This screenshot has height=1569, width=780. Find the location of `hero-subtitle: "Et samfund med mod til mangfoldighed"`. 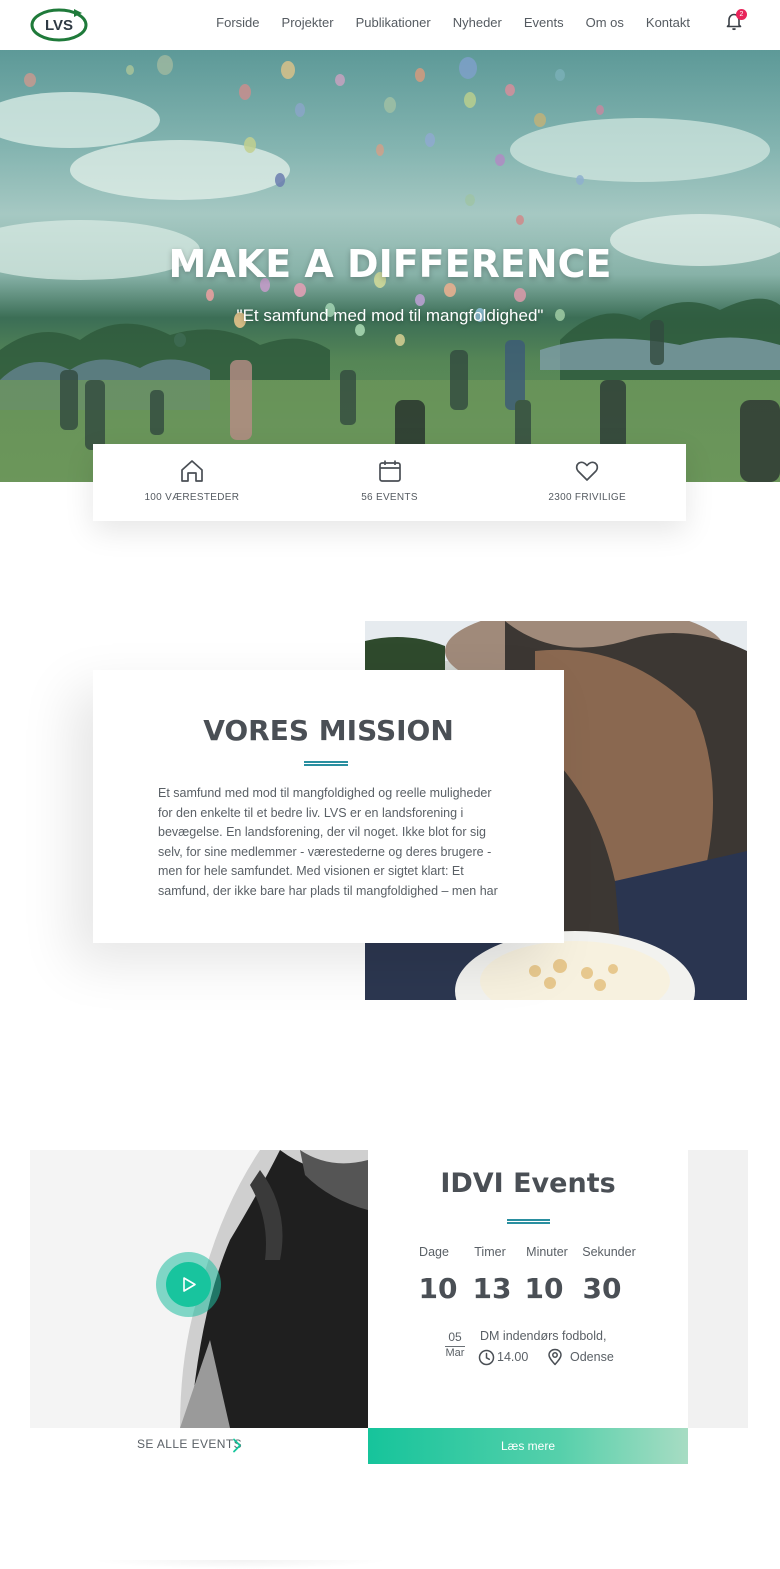

hero-subtitle: "Et samfund med mod til mangfoldighed" is located at coordinates (390, 315).